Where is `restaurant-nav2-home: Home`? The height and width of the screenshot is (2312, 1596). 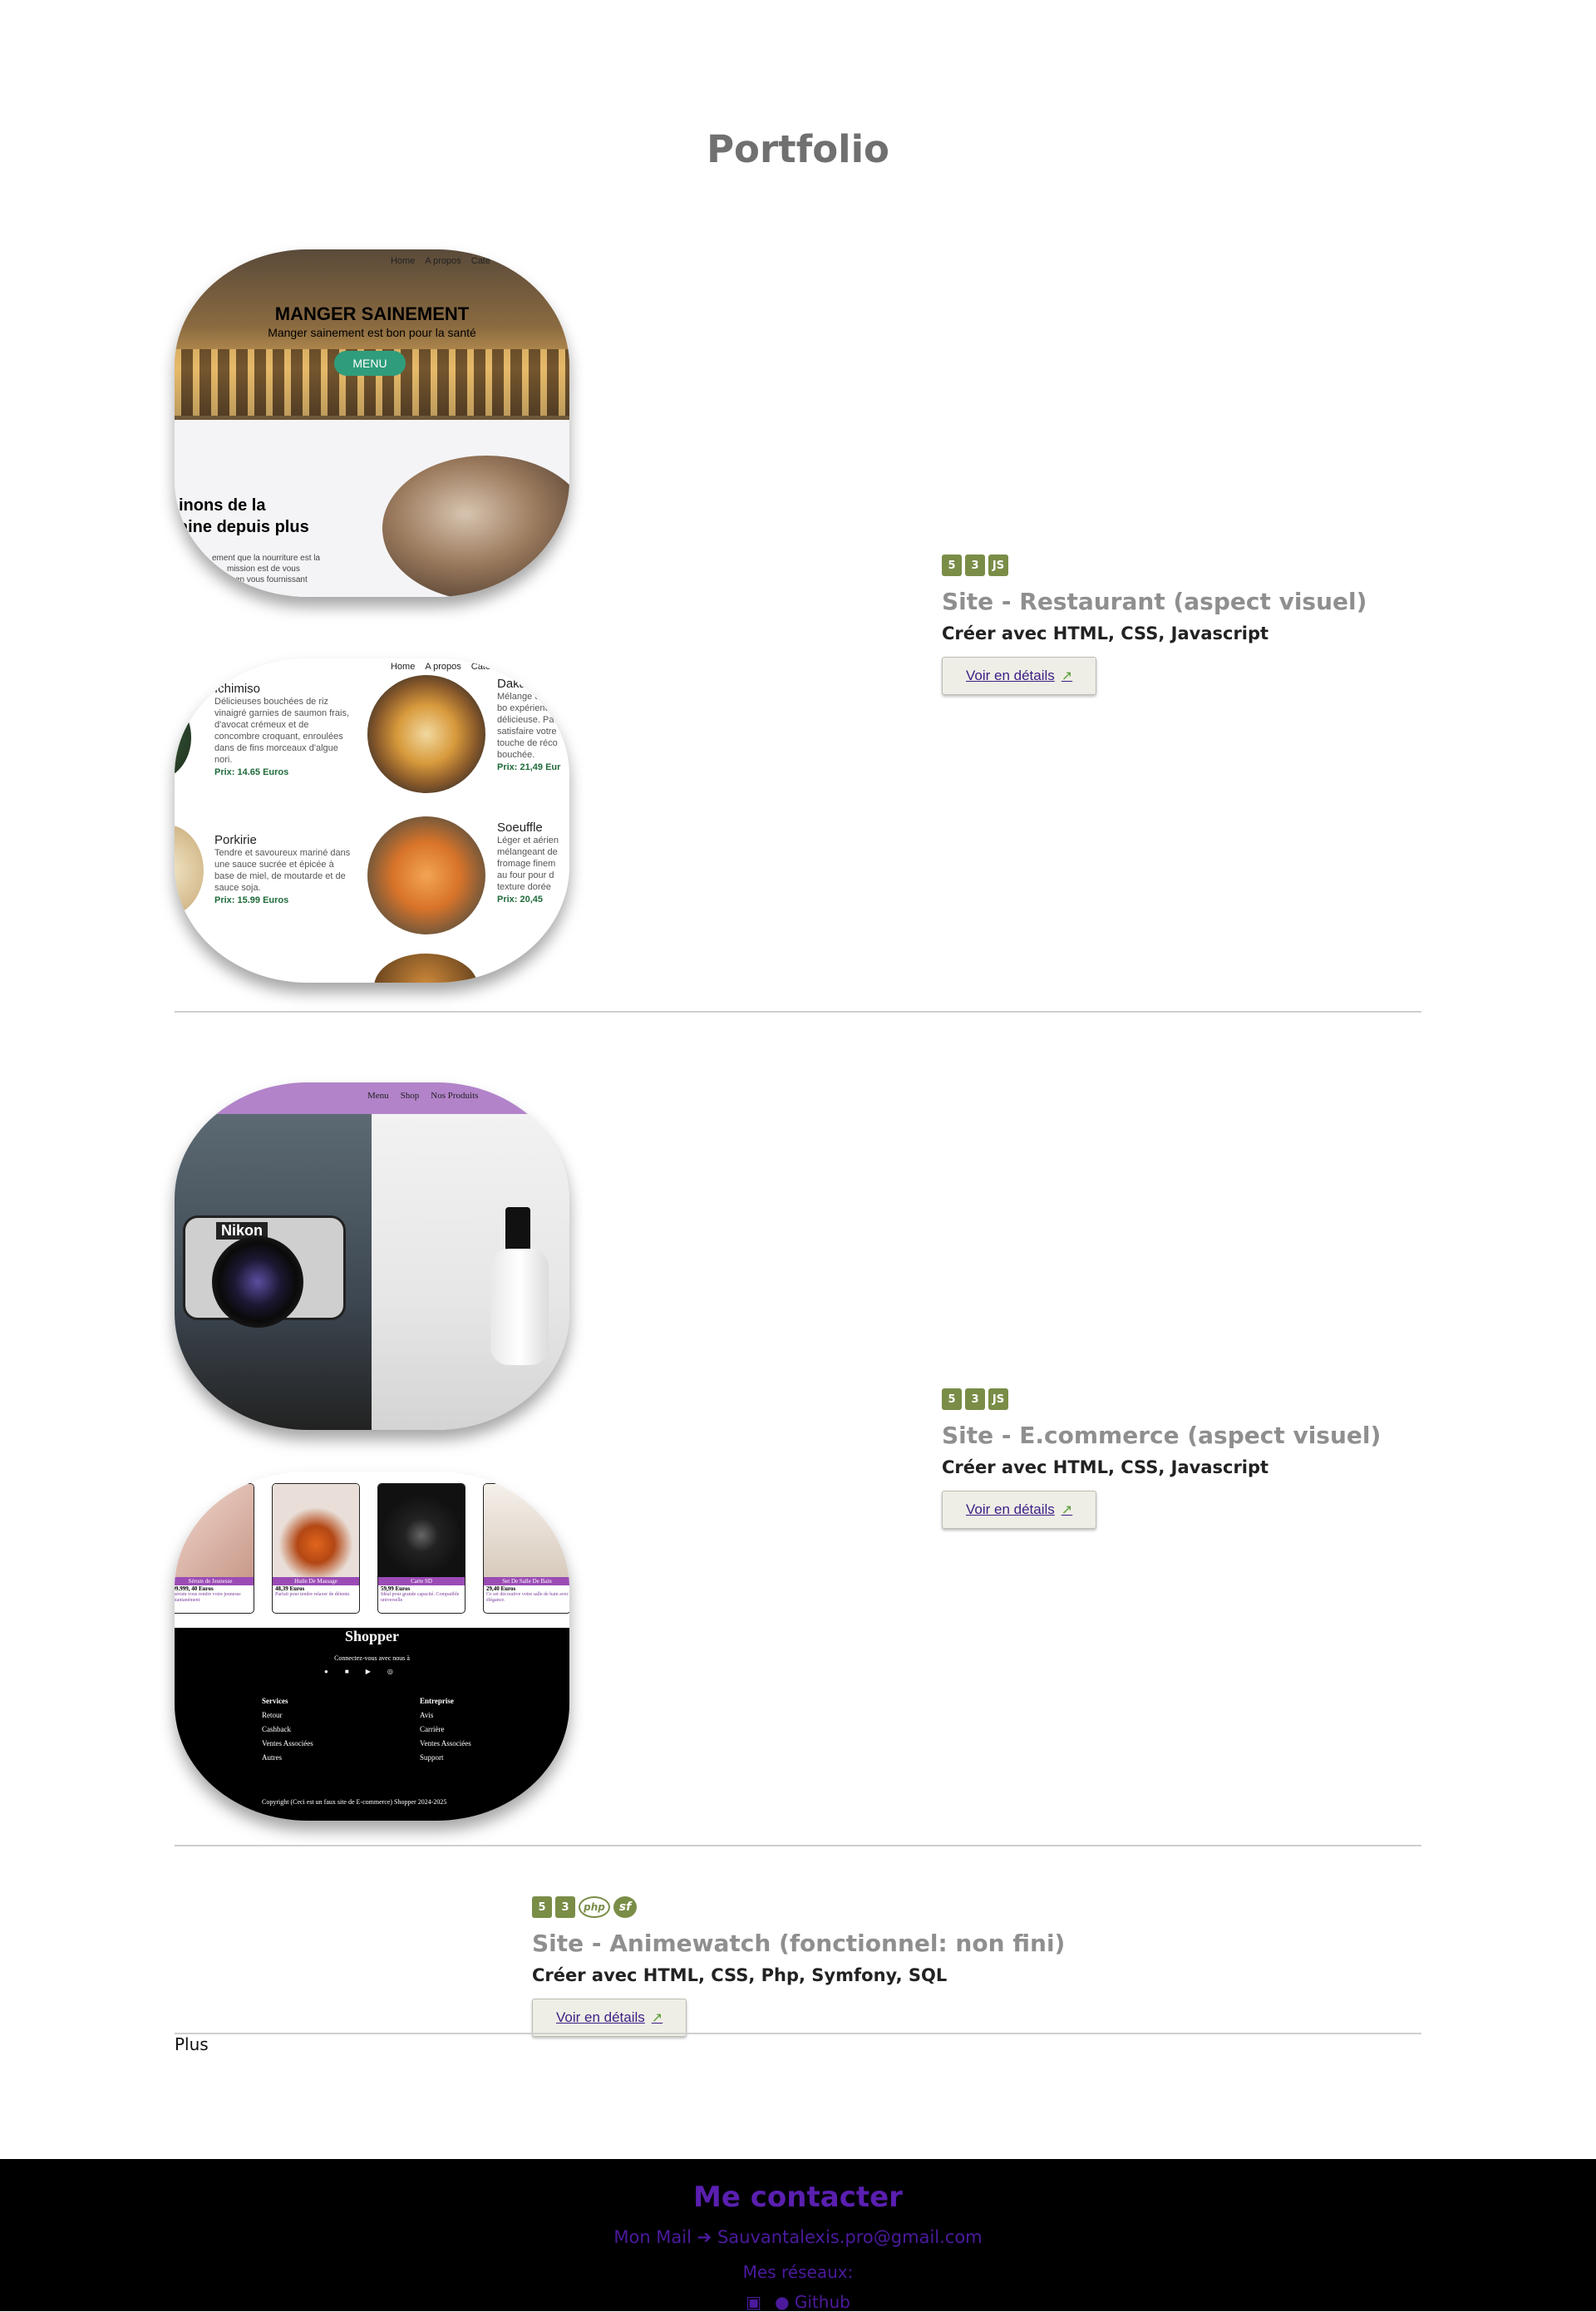 restaurant-nav2-home: Home is located at coordinates (403, 667).